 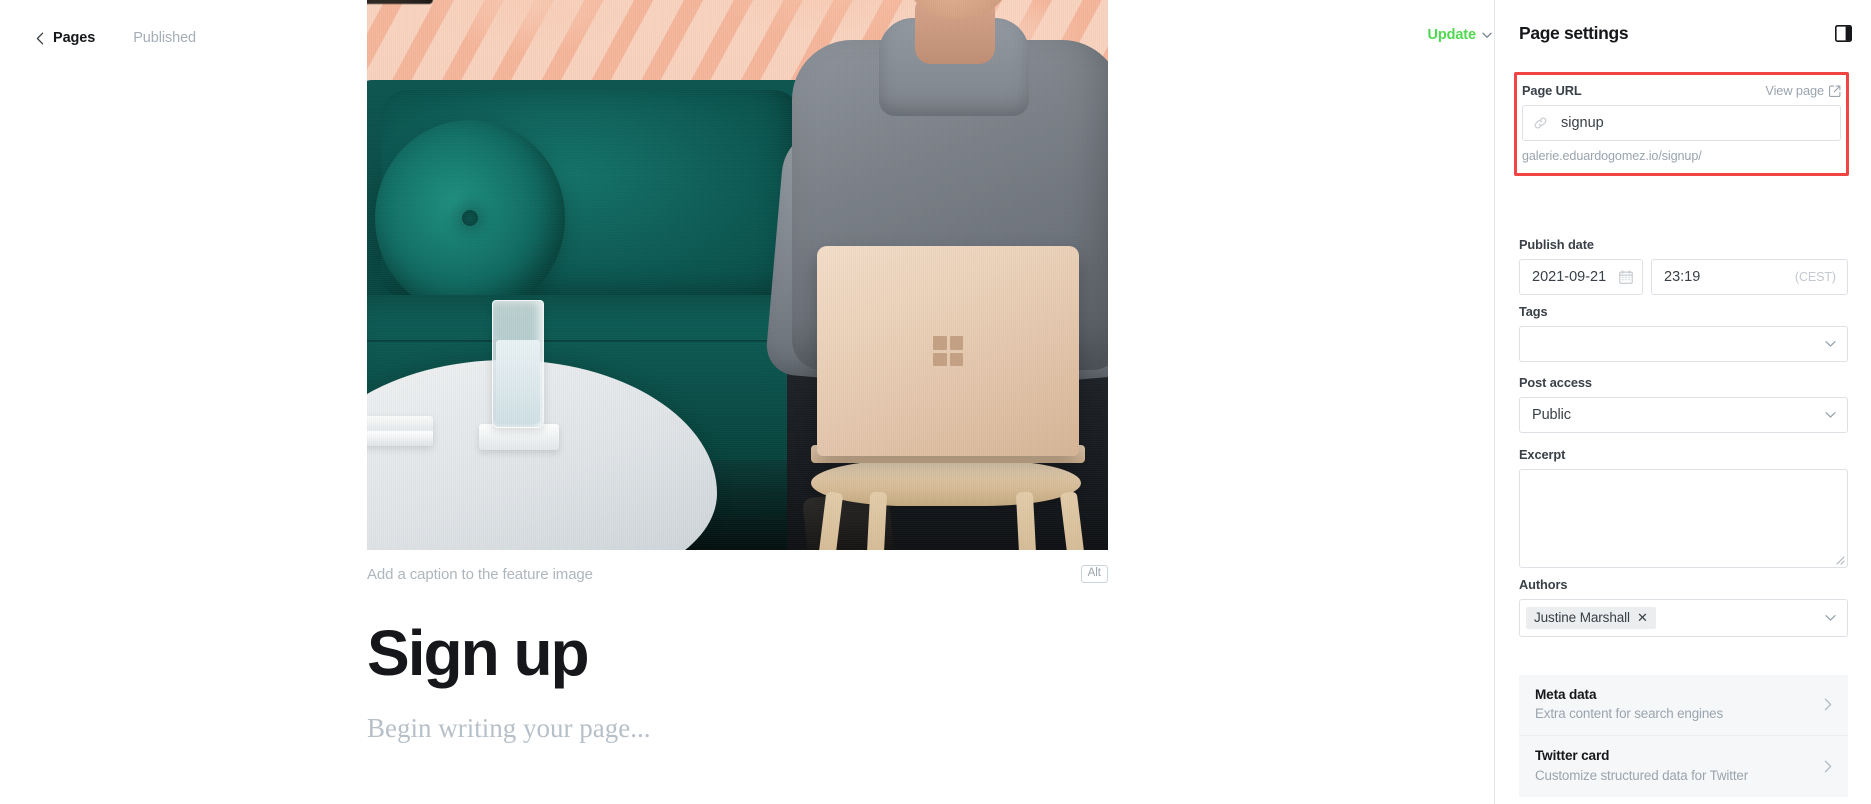 What do you see at coordinates (1642, 775) in the screenshot?
I see `twitter-card-subtitle: Customize structured data for Twitter` at bounding box center [1642, 775].